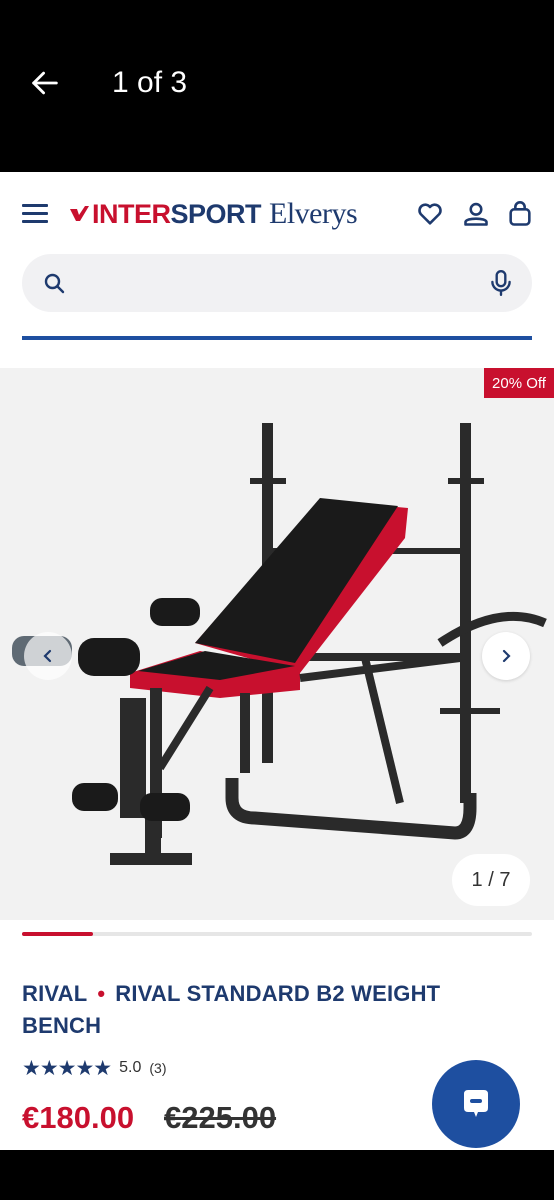 Image resolution: width=554 pixels, height=1200 pixels. I want to click on account-button, so click(476, 214).